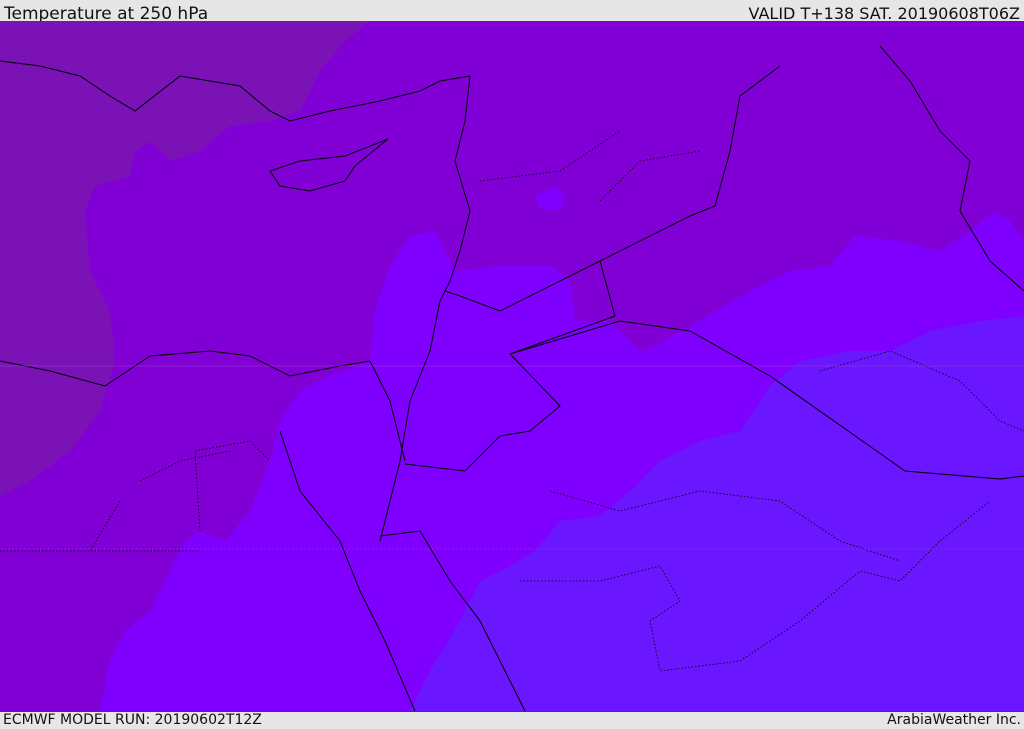  I want to click on brand-label: ArabiaWeather Inc., so click(954, 720).